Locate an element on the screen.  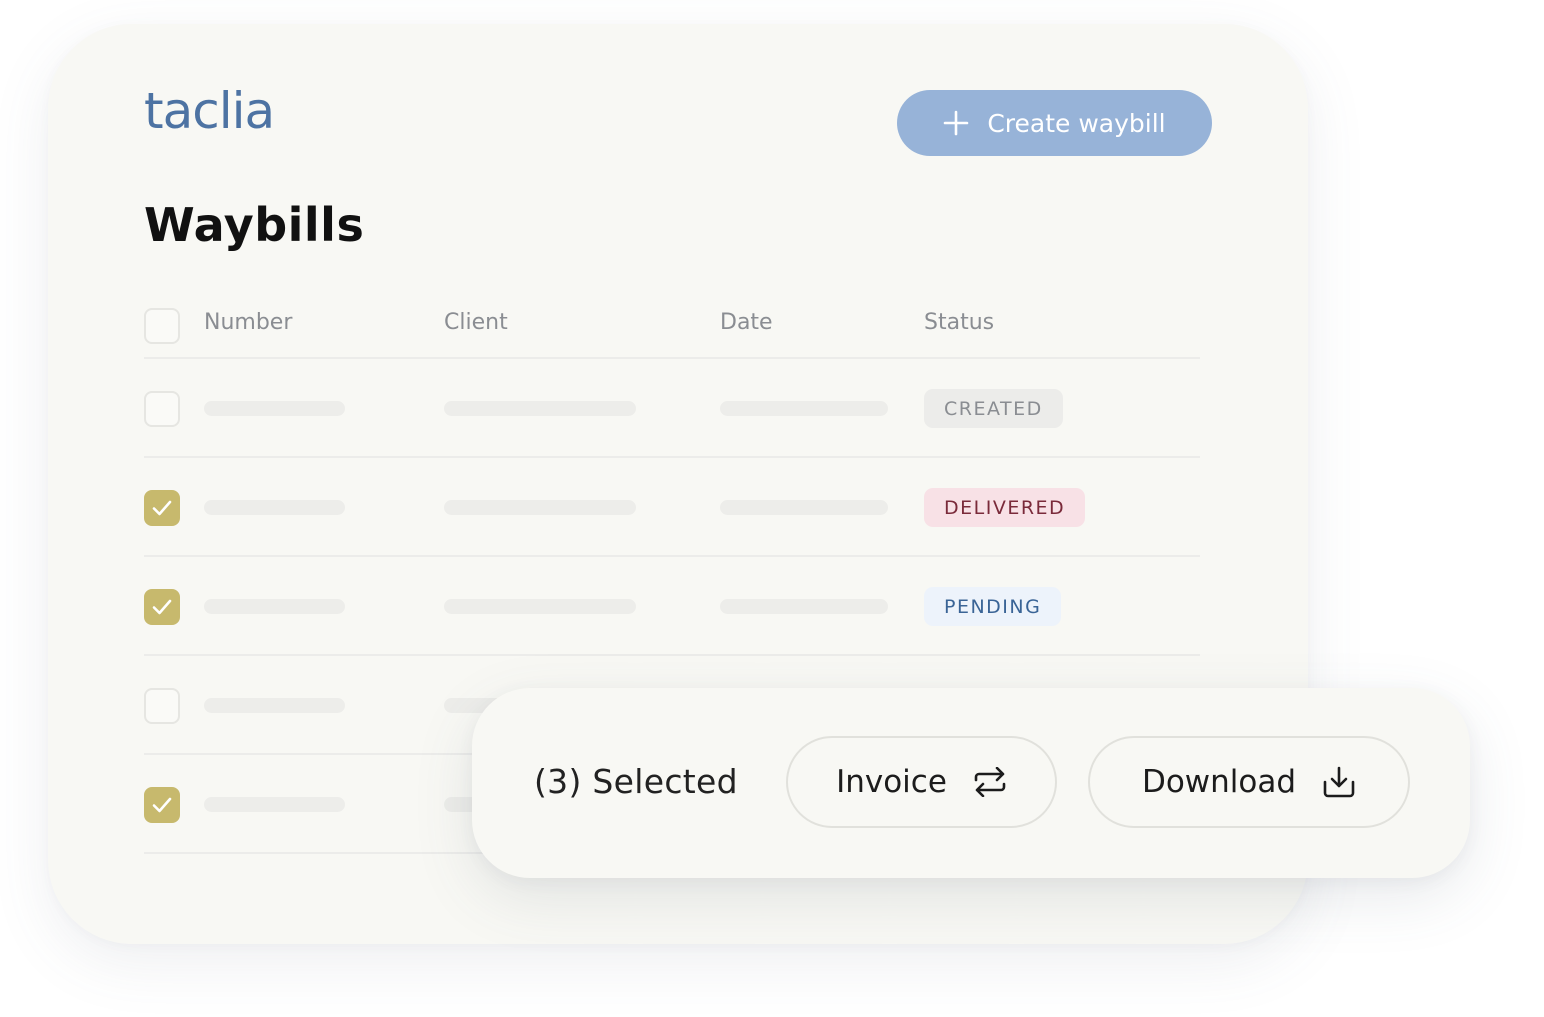
download-tray-icon is located at coordinates (1339, 782).